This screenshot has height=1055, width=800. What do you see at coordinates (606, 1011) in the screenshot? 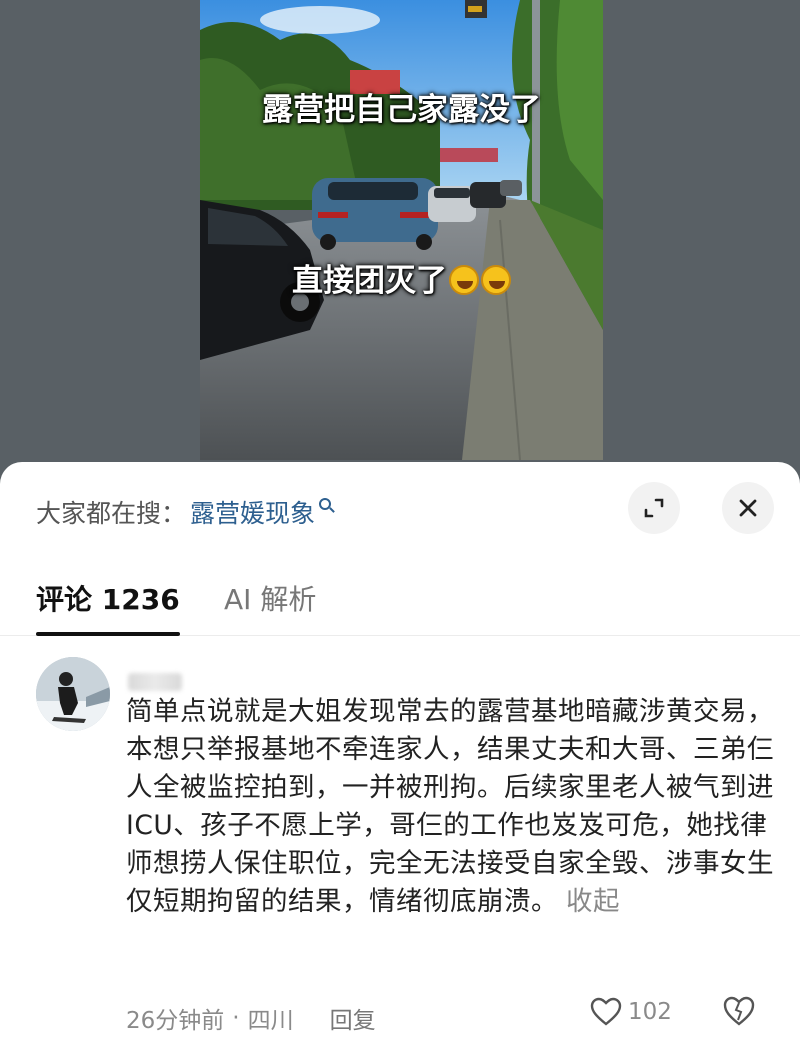
I see `heart-icon` at bounding box center [606, 1011].